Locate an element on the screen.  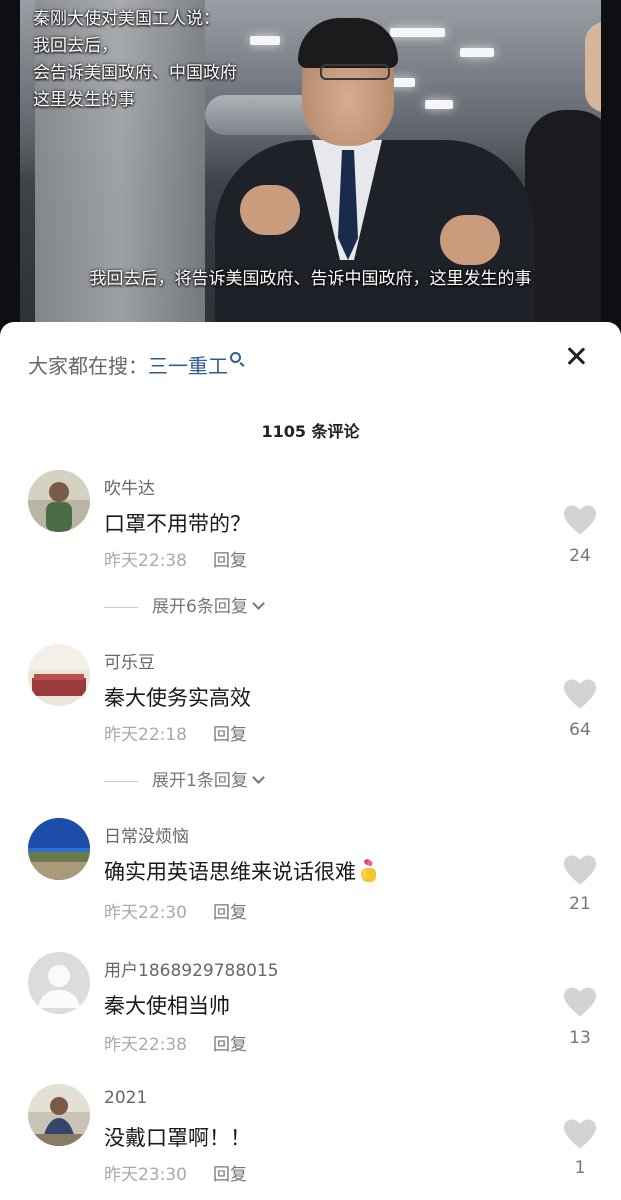
like-count: 24 is located at coordinates (580, 556).